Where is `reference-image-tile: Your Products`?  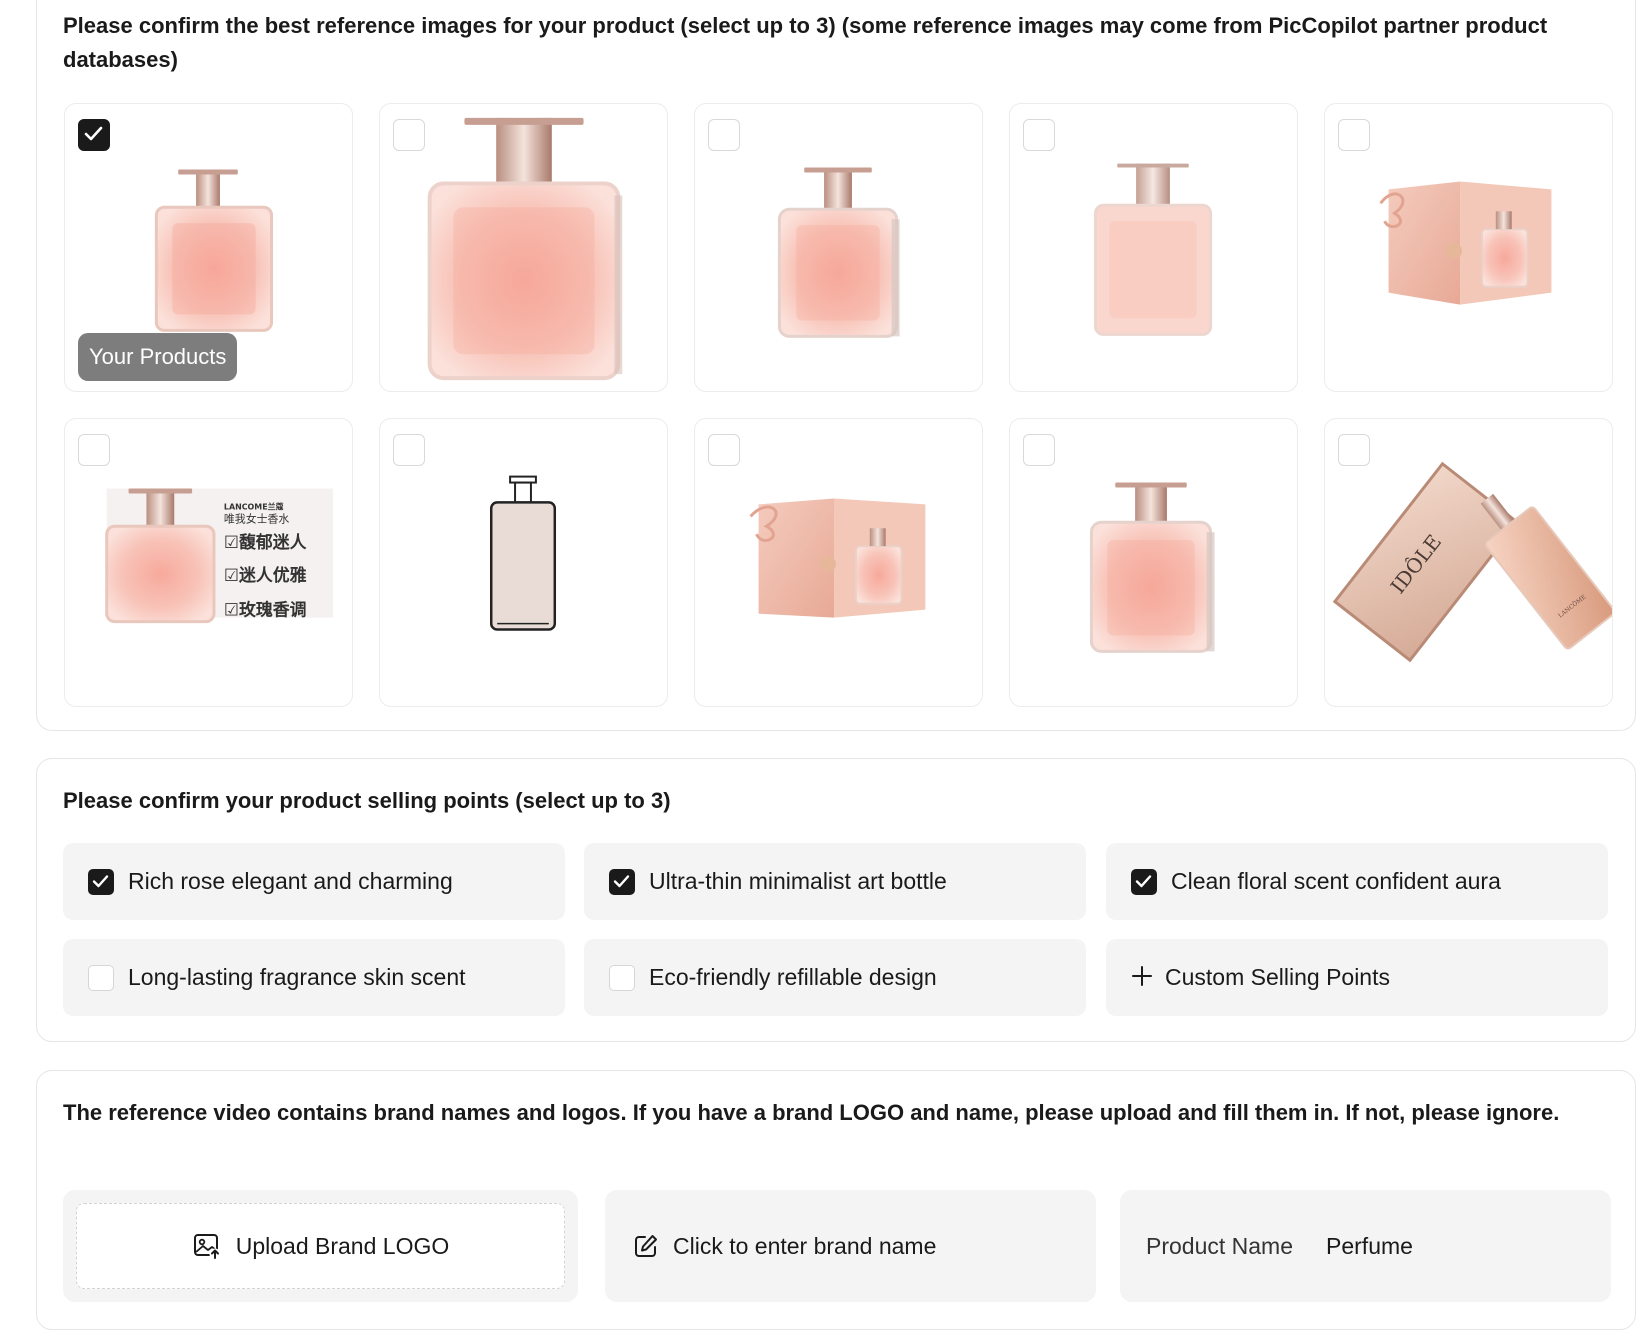
reference-image-tile: Your Products is located at coordinates (208, 247).